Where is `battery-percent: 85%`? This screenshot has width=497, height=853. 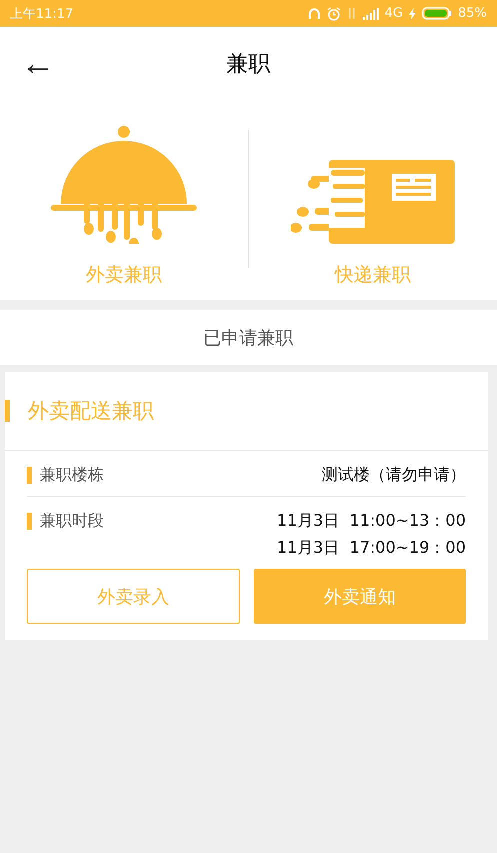 battery-percent: 85% is located at coordinates (472, 13).